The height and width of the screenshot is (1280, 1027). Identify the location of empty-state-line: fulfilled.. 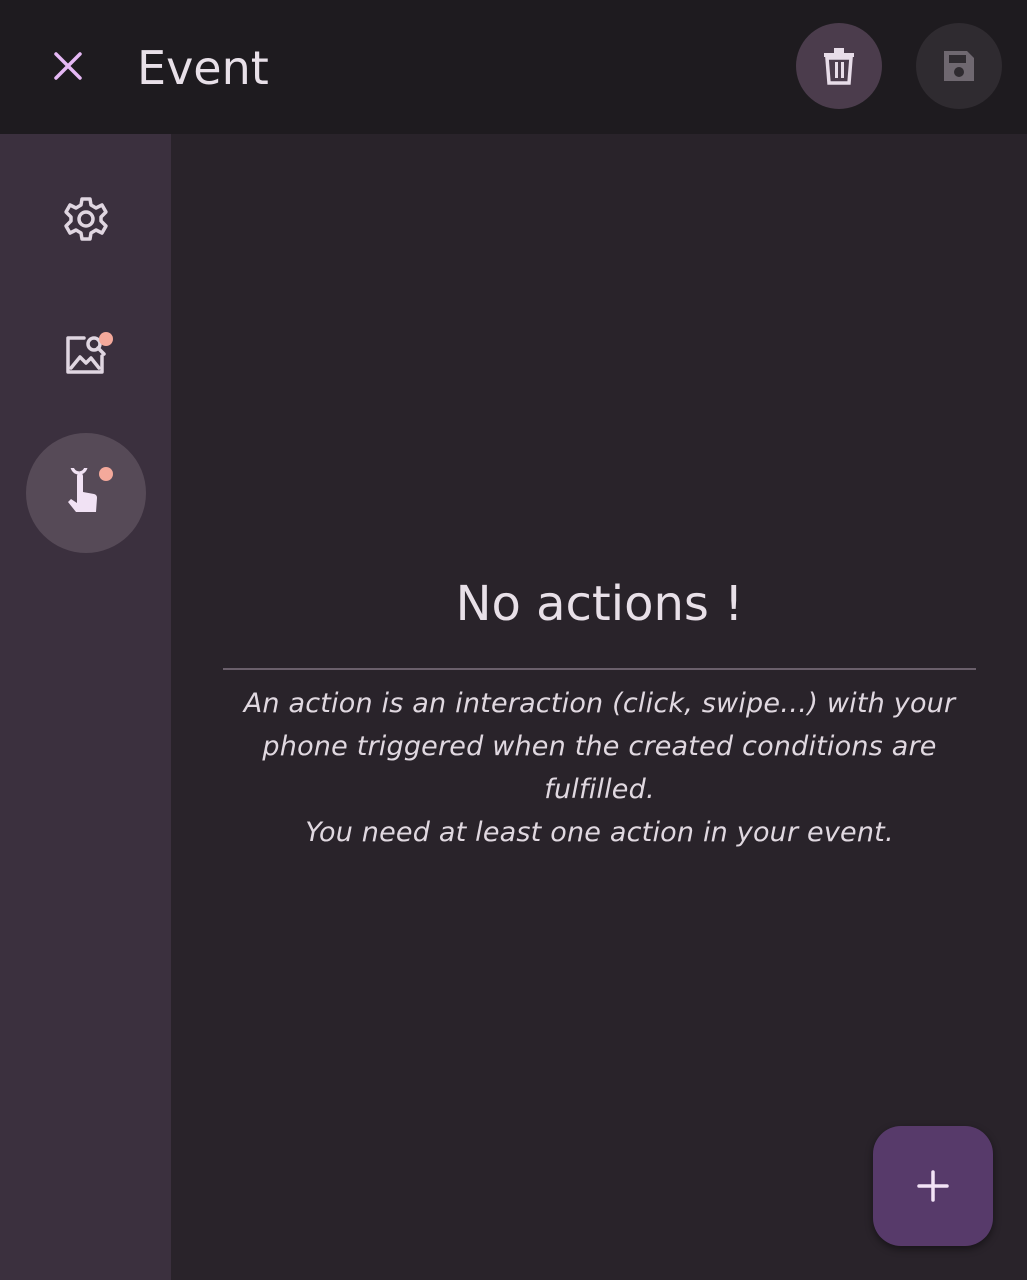
(599, 789).